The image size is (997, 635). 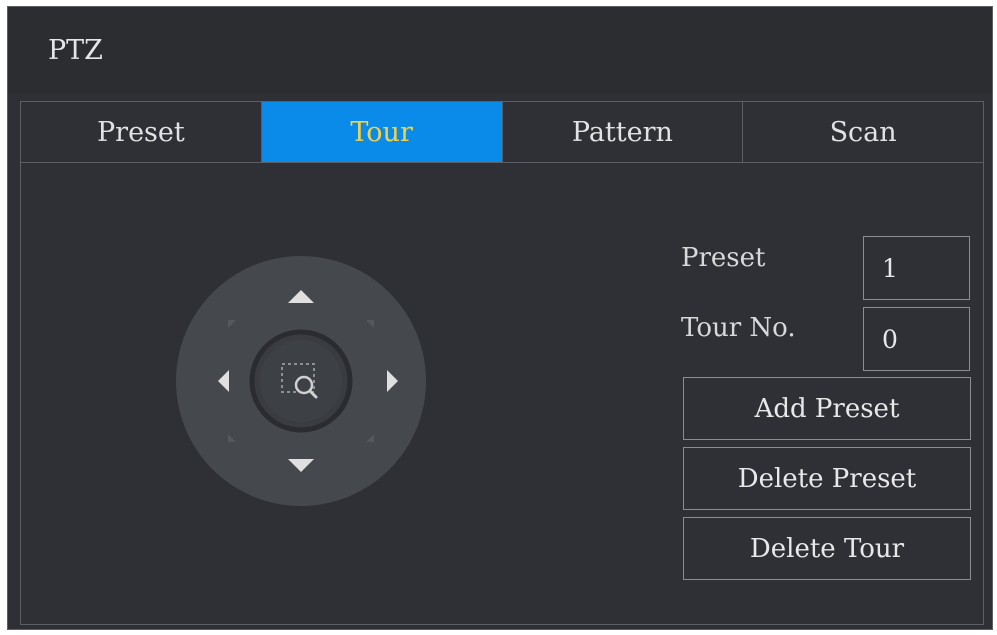 What do you see at coordinates (827, 478) in the screenshot?
I see `delete-preset-button: Delete Preset` at bounding box center [827, 478].